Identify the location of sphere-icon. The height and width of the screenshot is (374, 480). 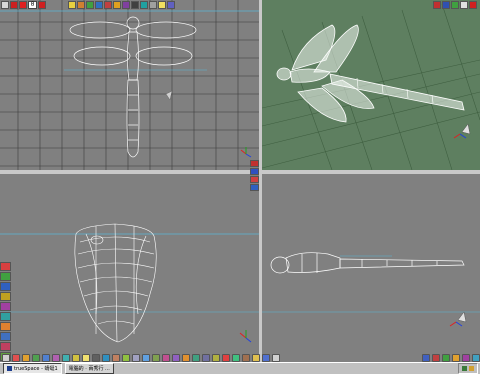
(16, 357).